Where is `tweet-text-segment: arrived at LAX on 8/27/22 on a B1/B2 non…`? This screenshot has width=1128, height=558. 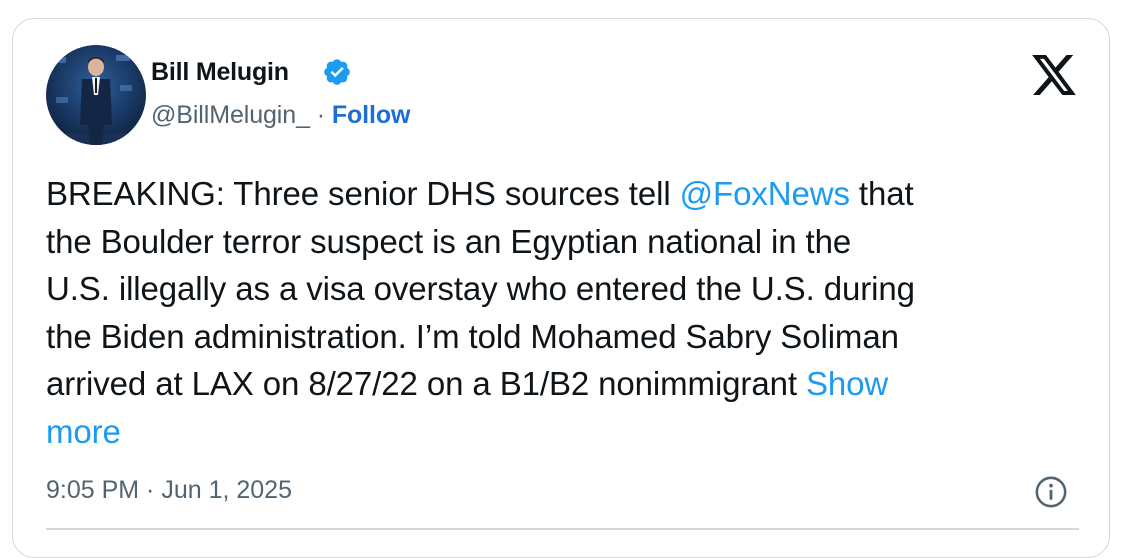
tweet-text-segment: arrived at LAX on 8/27/22 on a B1/B2 non… is located at coordinates (426, 383).